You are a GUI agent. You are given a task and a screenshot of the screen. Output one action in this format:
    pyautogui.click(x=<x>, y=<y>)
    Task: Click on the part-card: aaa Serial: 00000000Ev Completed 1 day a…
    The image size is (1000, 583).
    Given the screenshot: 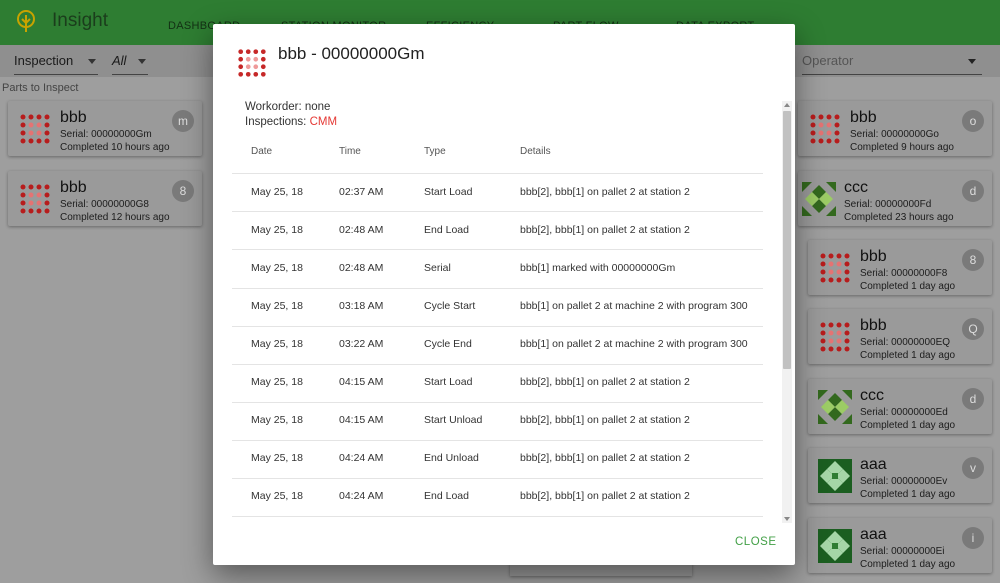 What is the action you would take?
    pyautogui.click(x=900, y=475)
    